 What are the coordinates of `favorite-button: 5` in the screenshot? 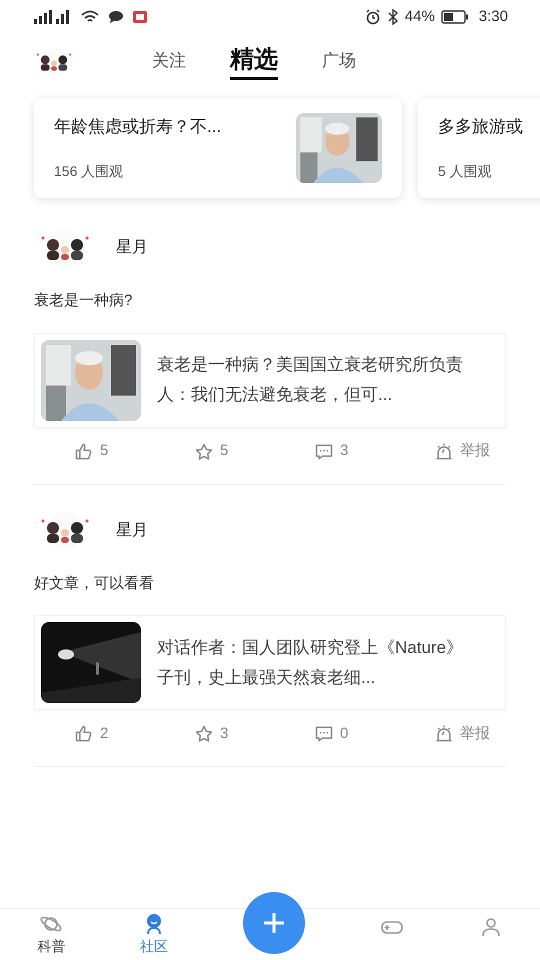 It's located at (211, 451).